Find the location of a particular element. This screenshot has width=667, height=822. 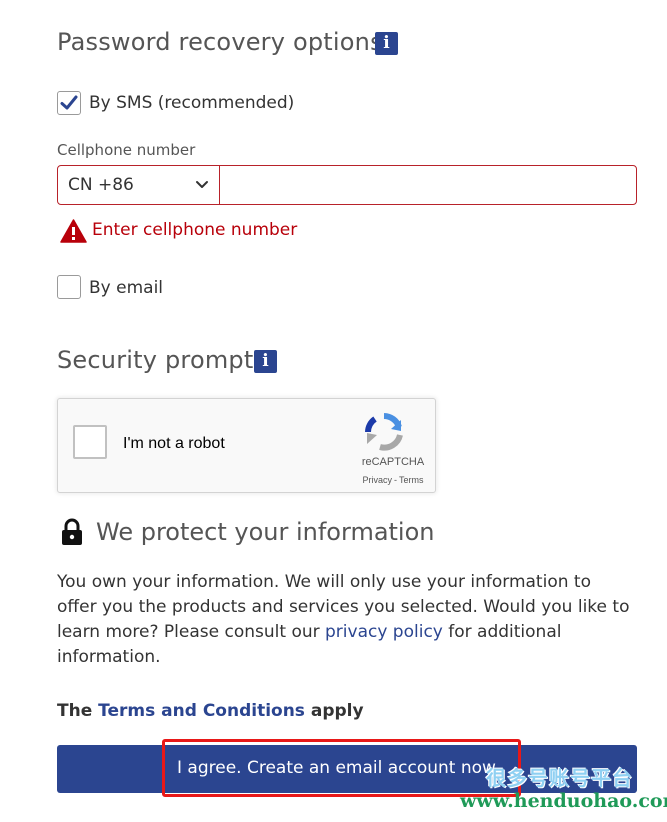

sms-option-label: By SMS (recommended) is located at coordinates (191, 103).